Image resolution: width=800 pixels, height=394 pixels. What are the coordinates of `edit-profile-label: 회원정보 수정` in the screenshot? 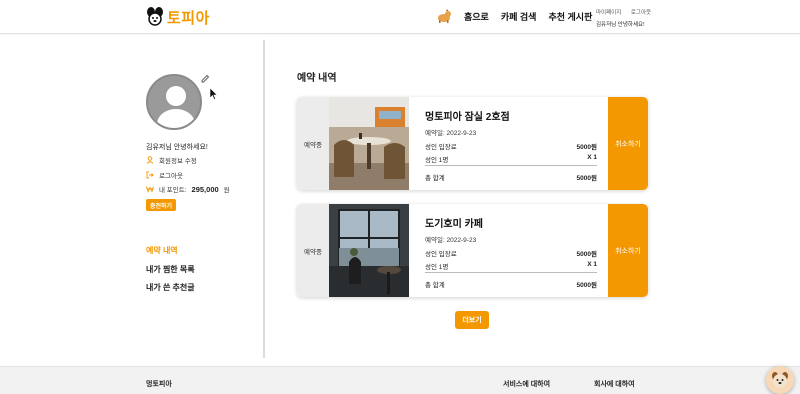 It's located at (178, 161).